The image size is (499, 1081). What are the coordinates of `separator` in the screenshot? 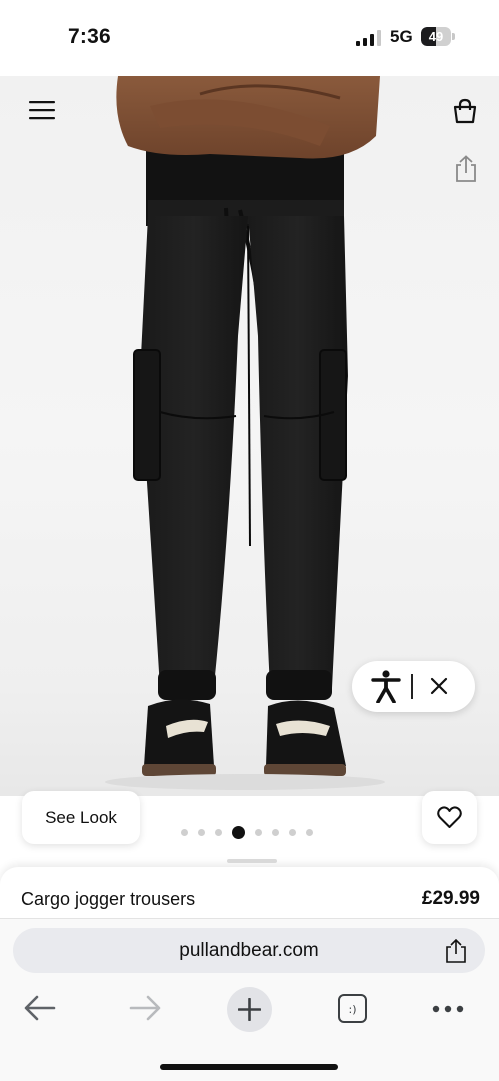 It's located at (412, 686).